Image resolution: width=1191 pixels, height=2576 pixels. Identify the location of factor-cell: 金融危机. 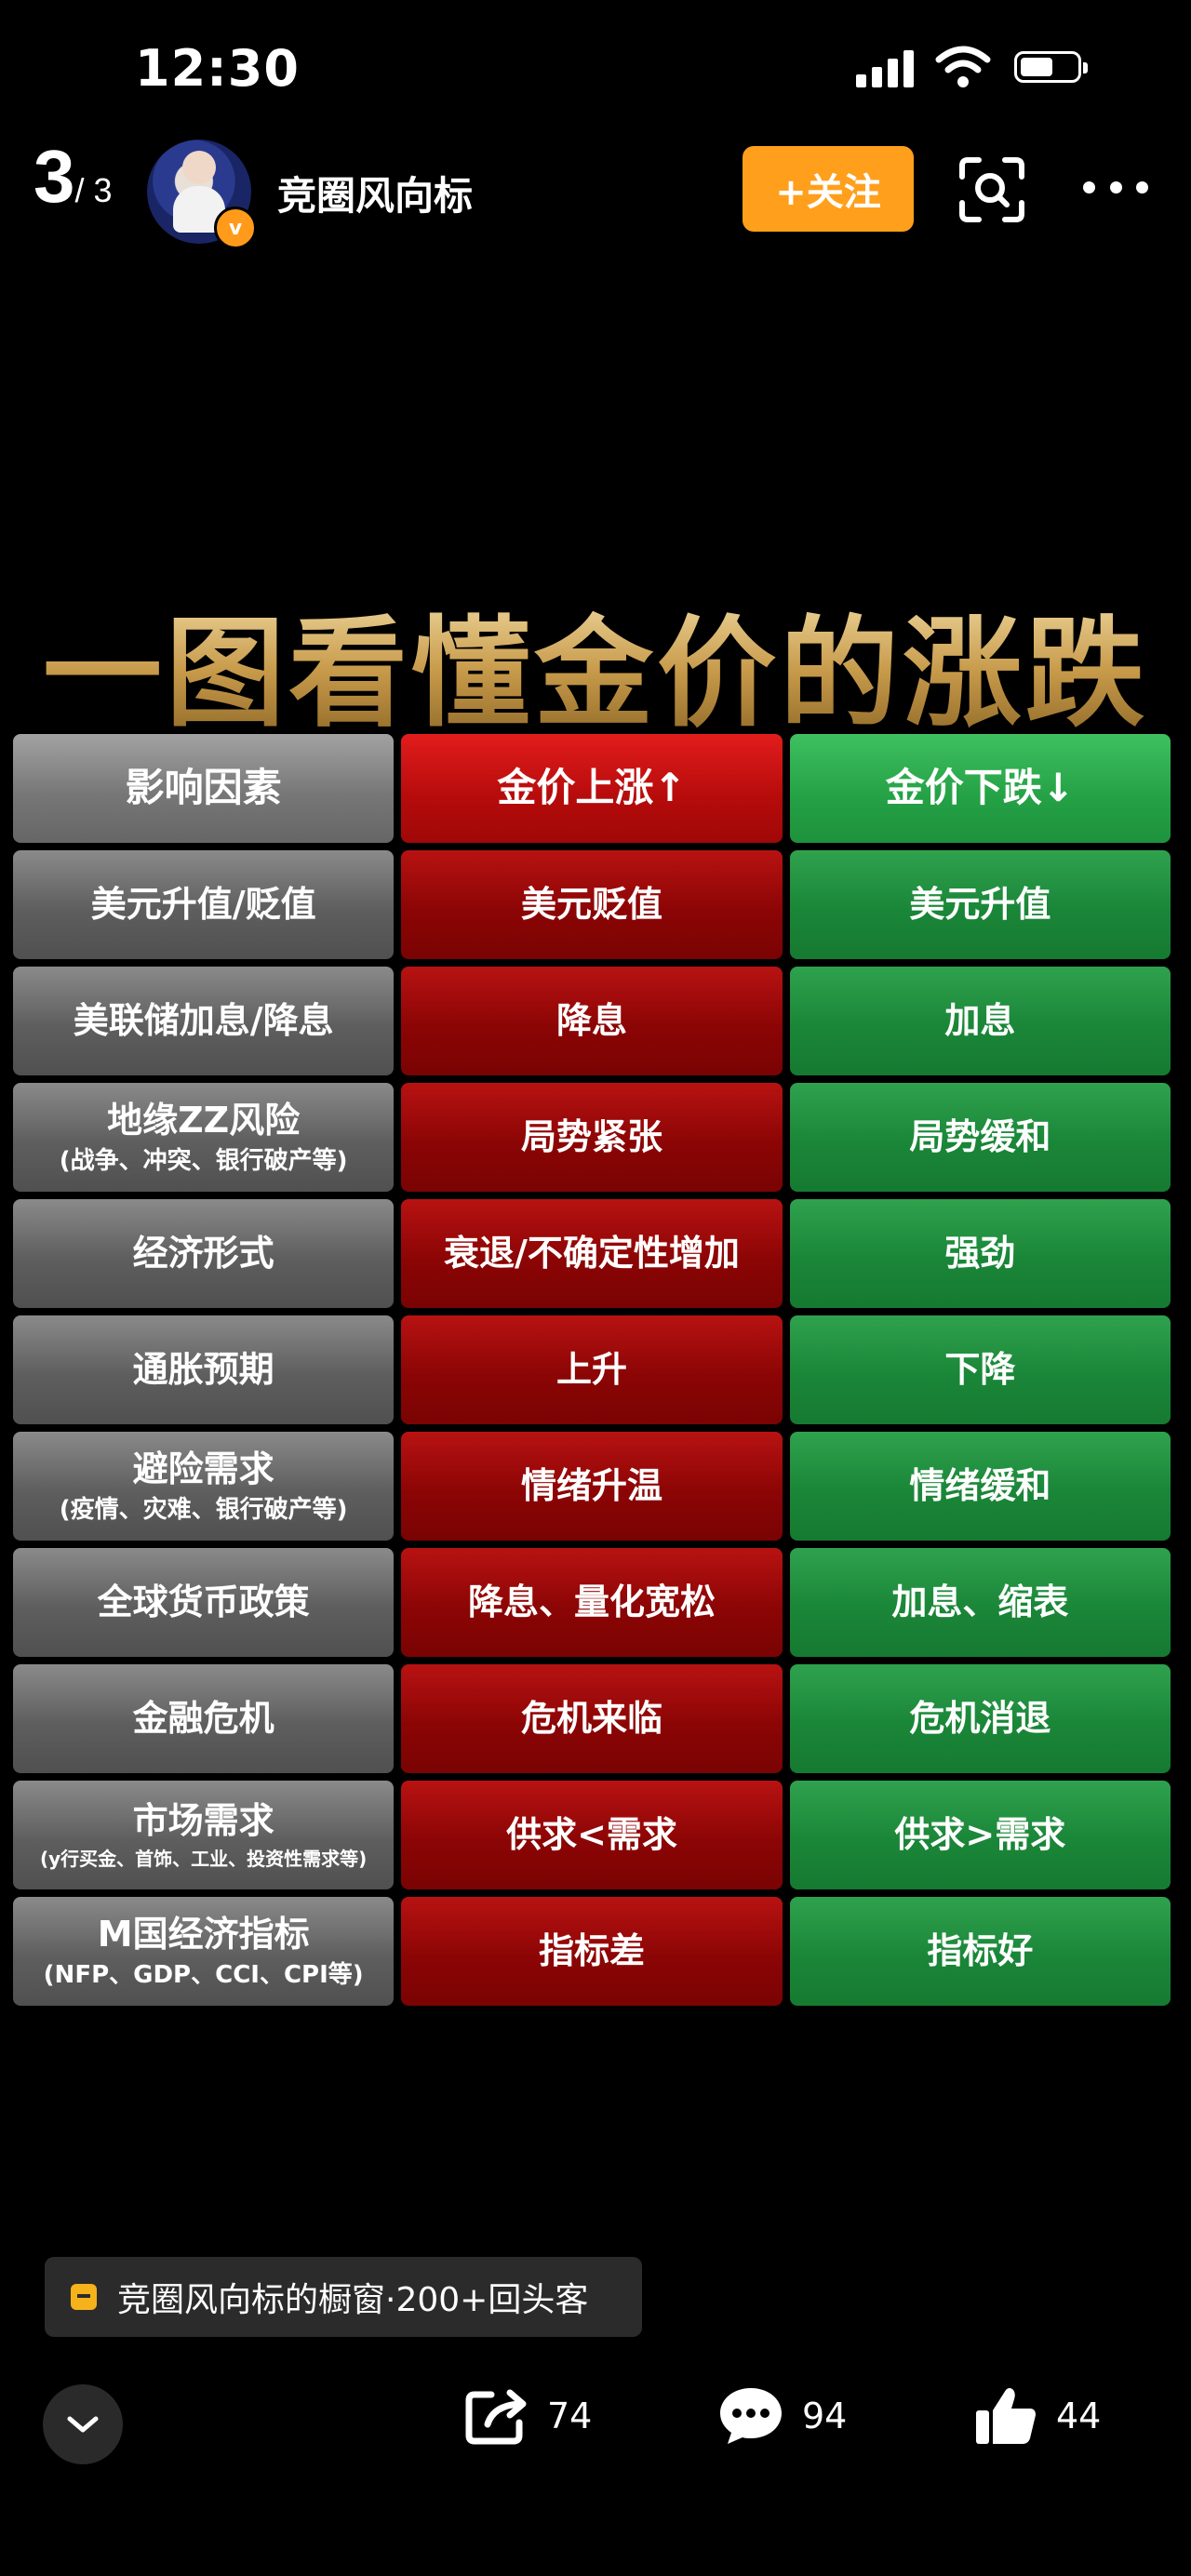
(204, 1718).